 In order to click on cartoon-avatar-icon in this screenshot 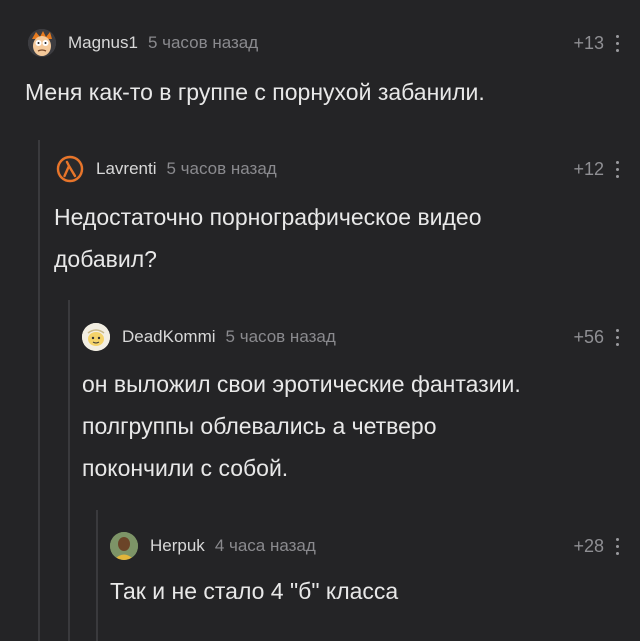, I will do `click(96, 337)`.